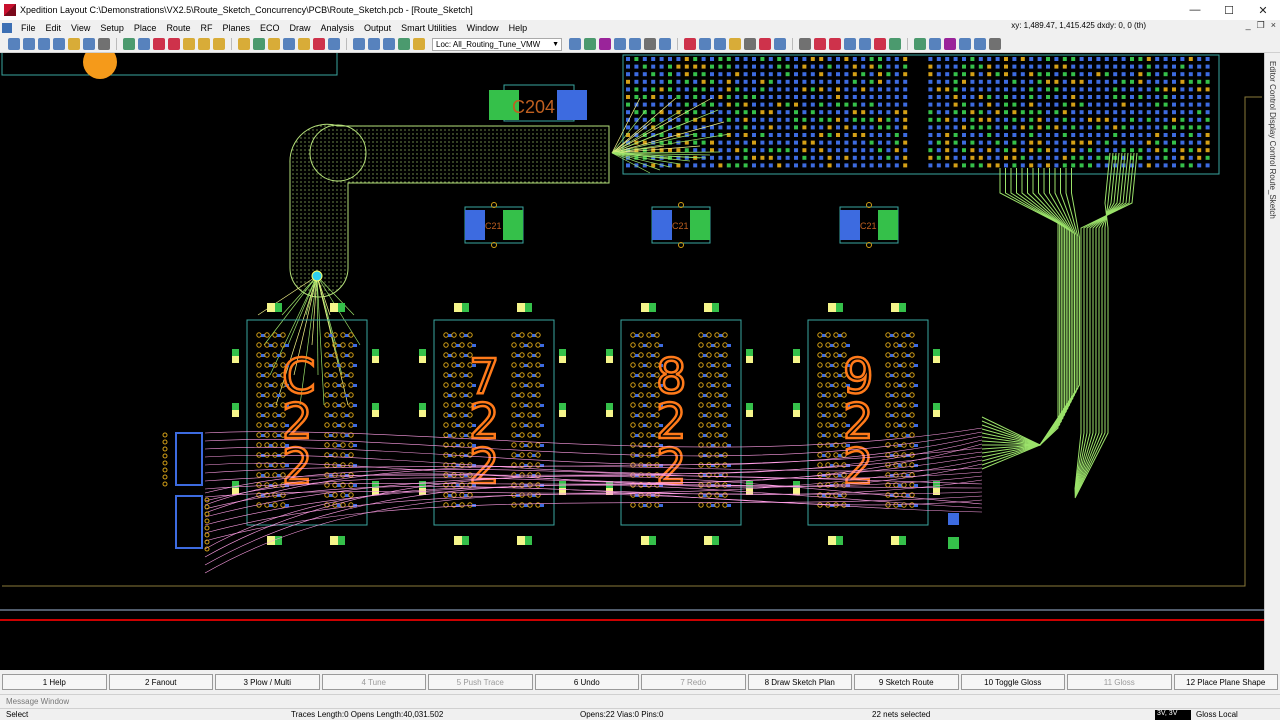 This screenshot has width=1280, height=720. I want to click on doc-restore-button: ❐, so click(1261, 25).